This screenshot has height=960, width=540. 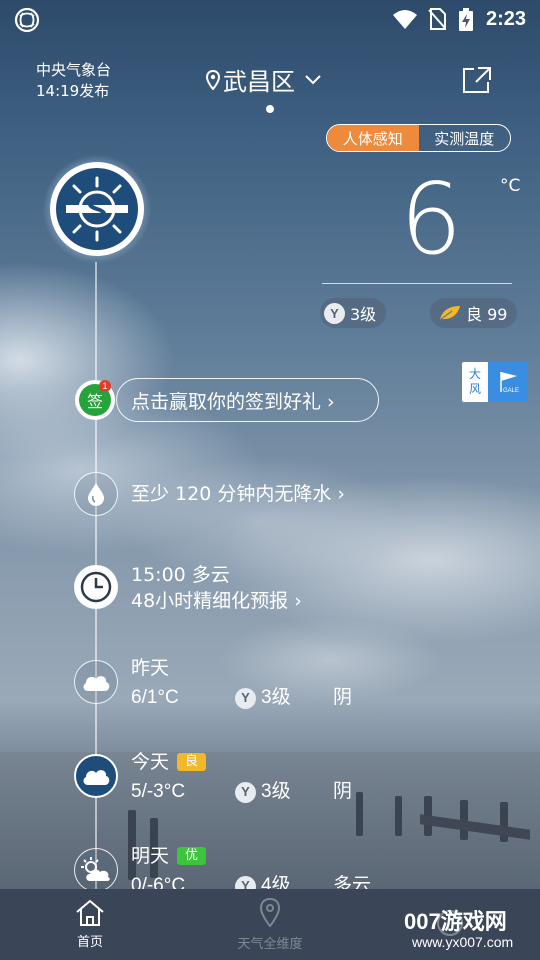 What do you see at coordinates (216, 601) in the screenshot?
I see `hourly-48h-link: 48小时精细化预报 ›` at bounding box center [216, 601].